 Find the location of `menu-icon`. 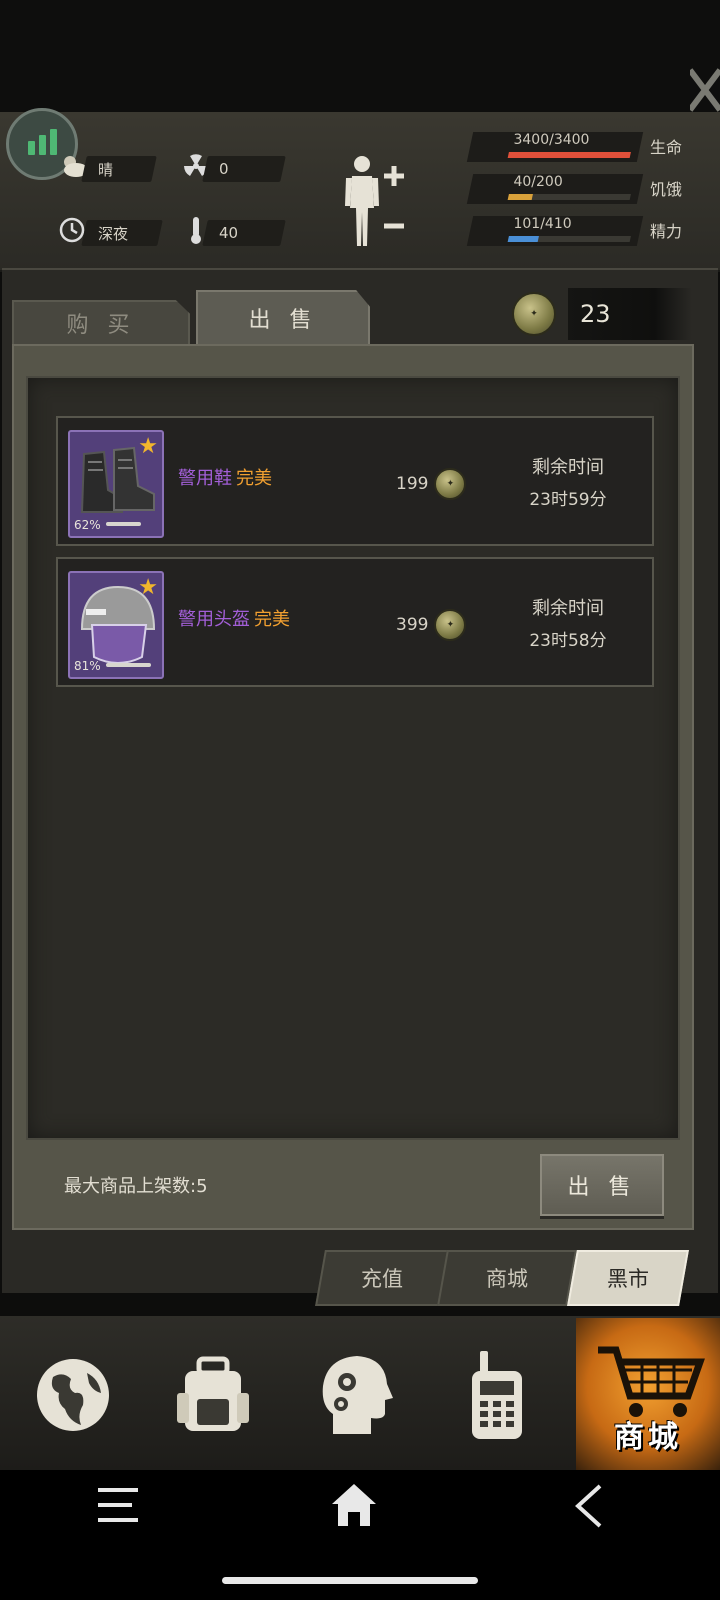

menu-icon is located at coordinates (118, 1505).